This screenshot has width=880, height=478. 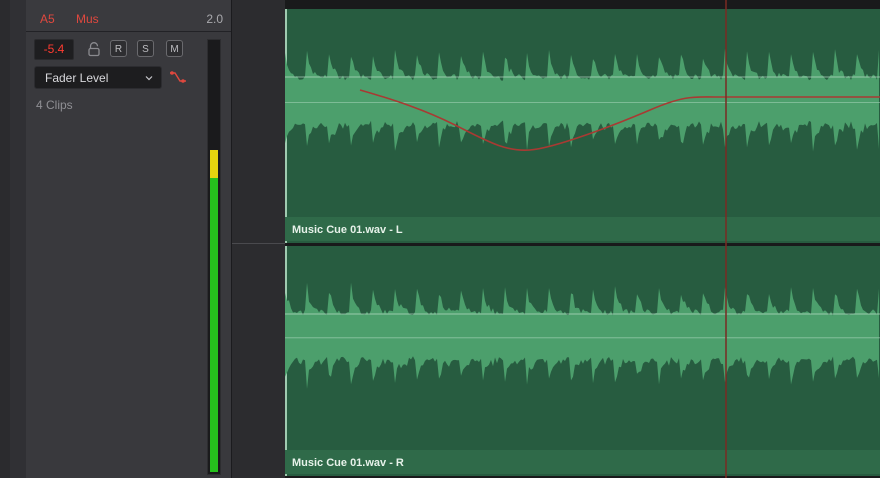 What do you see at coordinates (18, 239) in the screenshot?
I see `left-inner-strip` at bounding box center [18, 239].